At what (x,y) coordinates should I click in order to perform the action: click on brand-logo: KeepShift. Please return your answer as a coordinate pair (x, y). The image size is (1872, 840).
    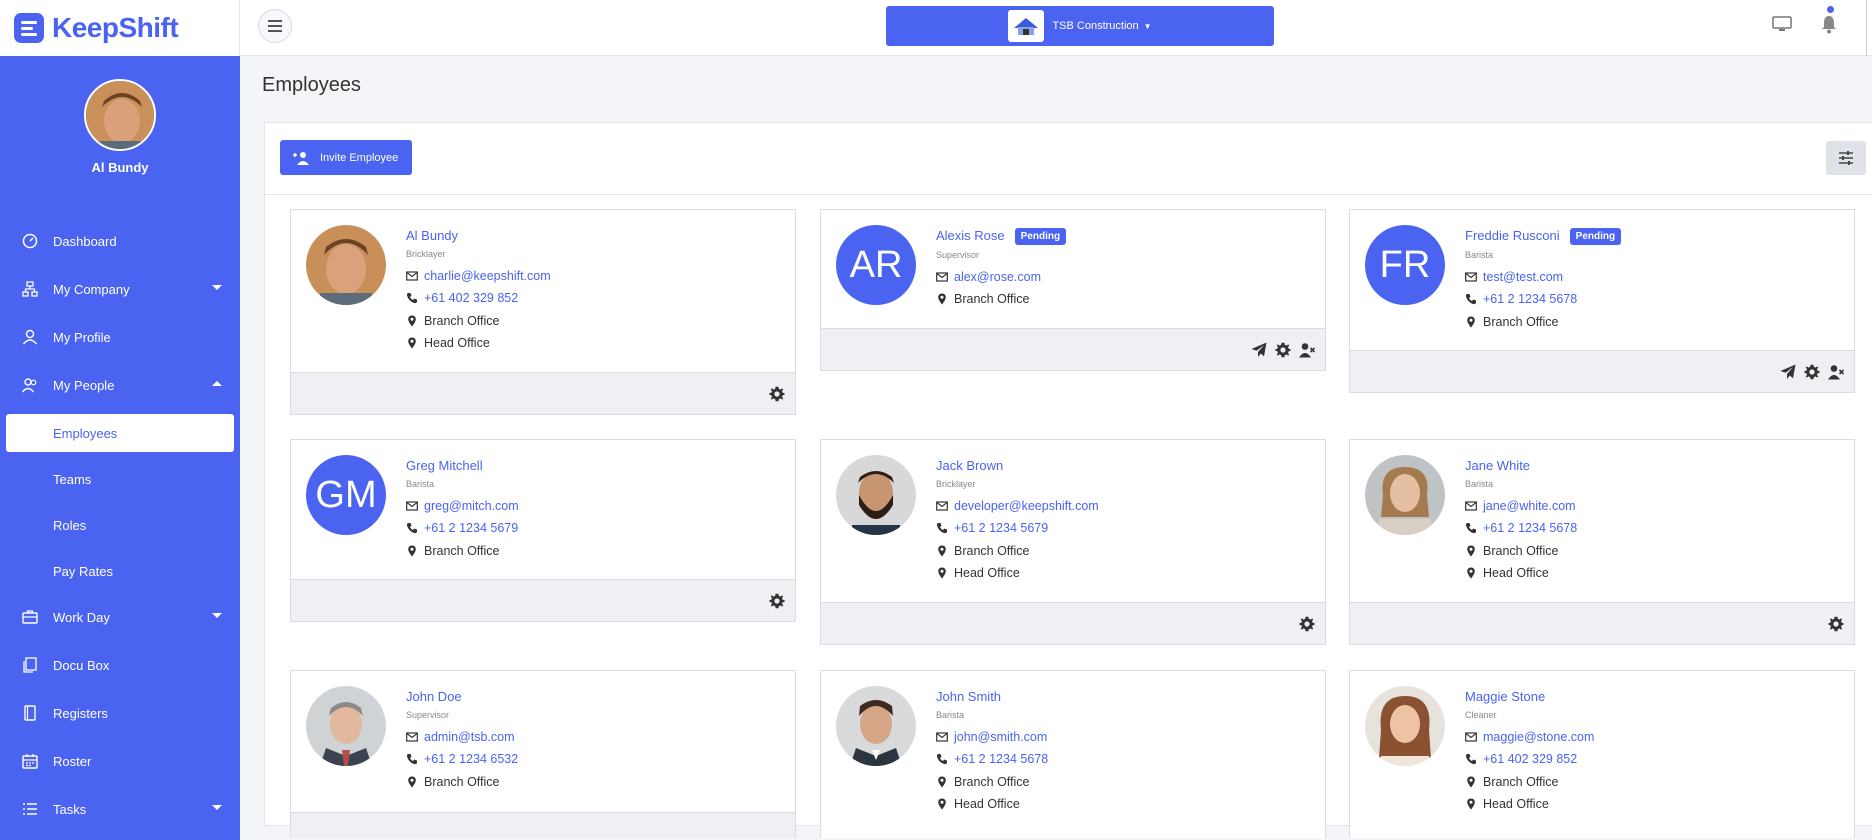
    Looking at the image, I should click on (120, 28).